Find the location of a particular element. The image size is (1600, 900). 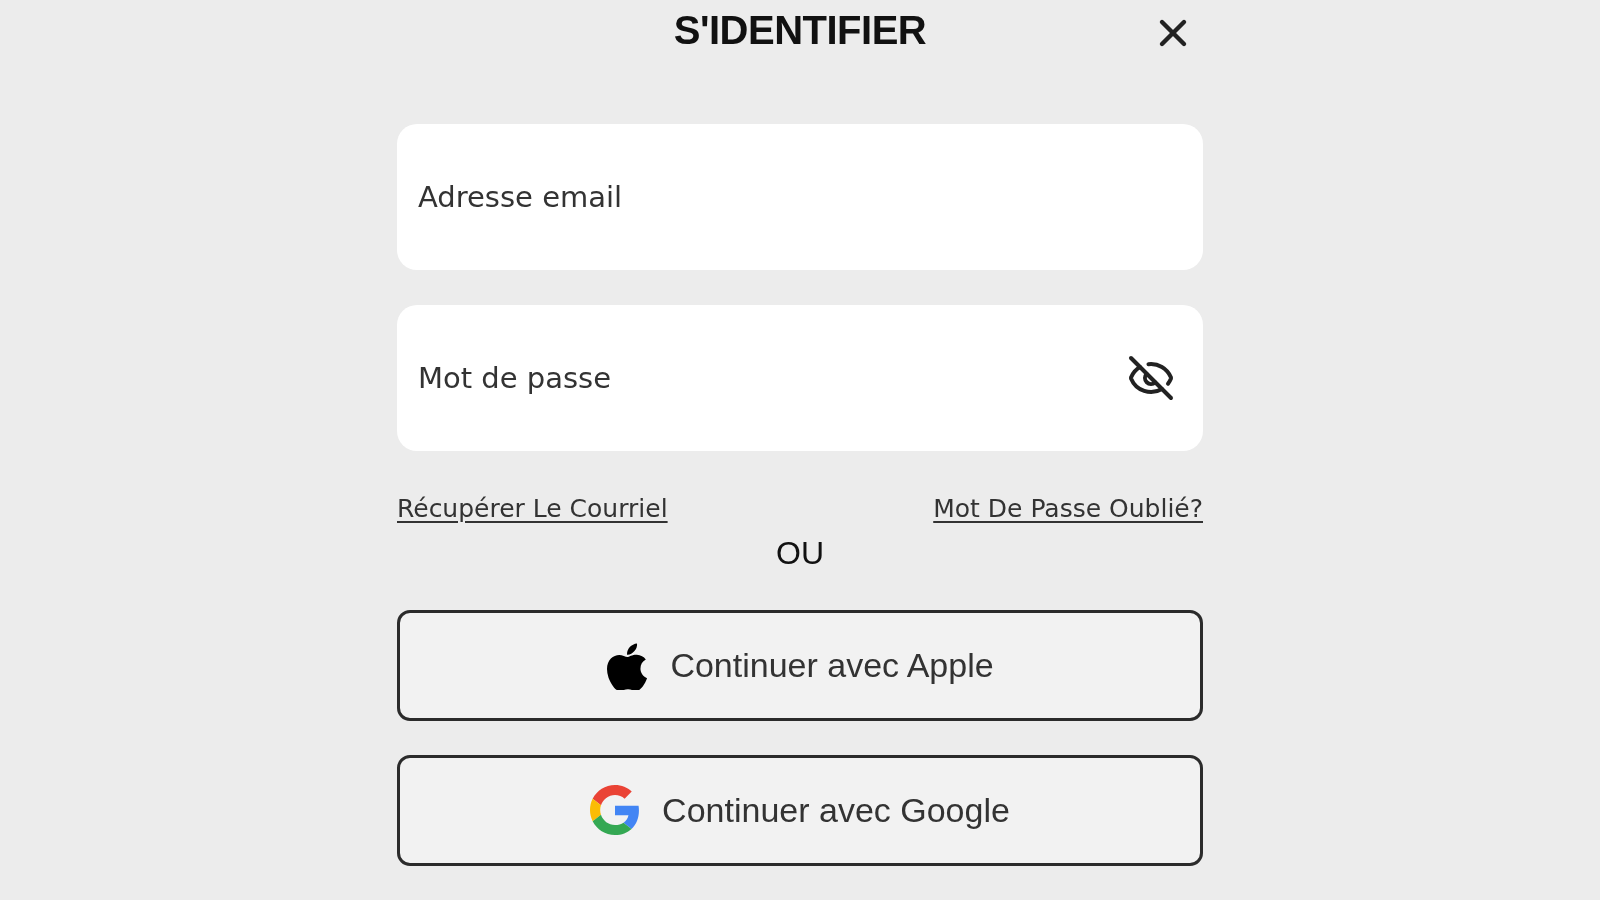

password-field: Mot de passe is located at coordinates (800, 377).